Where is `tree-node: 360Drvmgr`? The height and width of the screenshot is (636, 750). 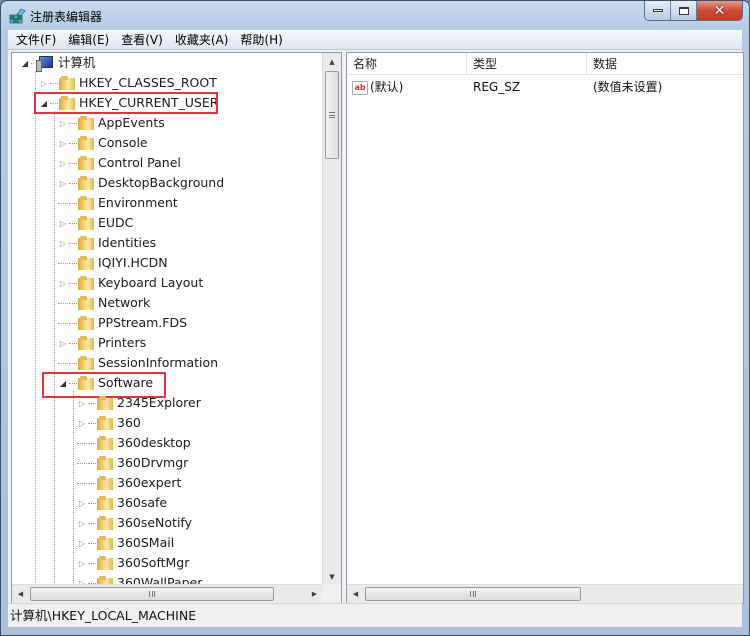 tree-node: 360Drvmgr is located at coordinates (132, 463).